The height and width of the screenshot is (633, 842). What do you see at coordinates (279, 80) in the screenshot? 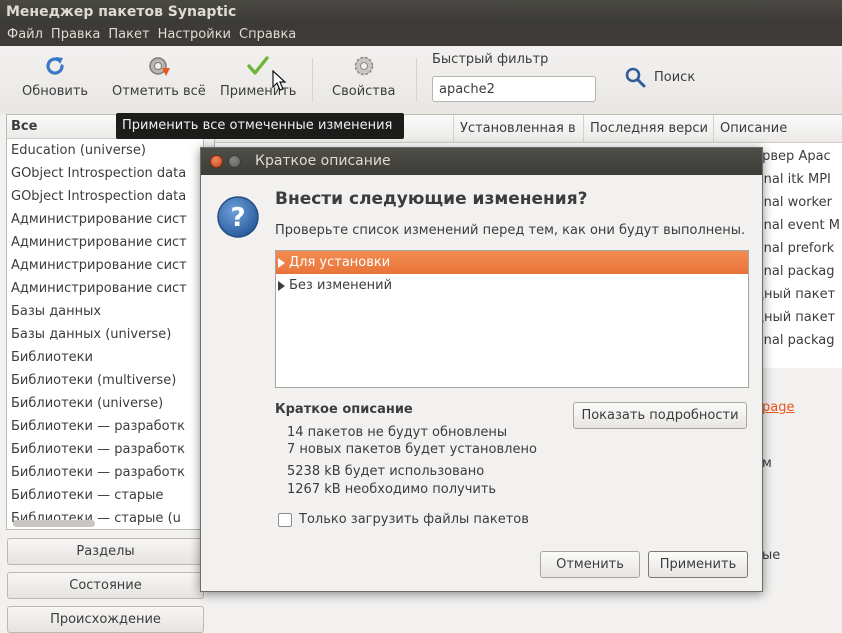
I see `mouse-pointer-icon` at bounding box center [279, 80].